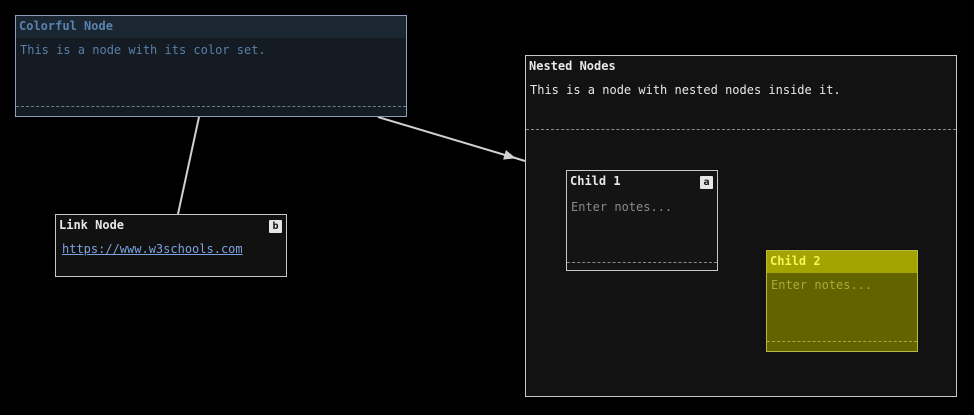 The height and width of the screenshot is (415, 974). Describe the element at coordinates (211, 27) in the screenshot. I see `colorful-node-title: Colorful Node` at that location.